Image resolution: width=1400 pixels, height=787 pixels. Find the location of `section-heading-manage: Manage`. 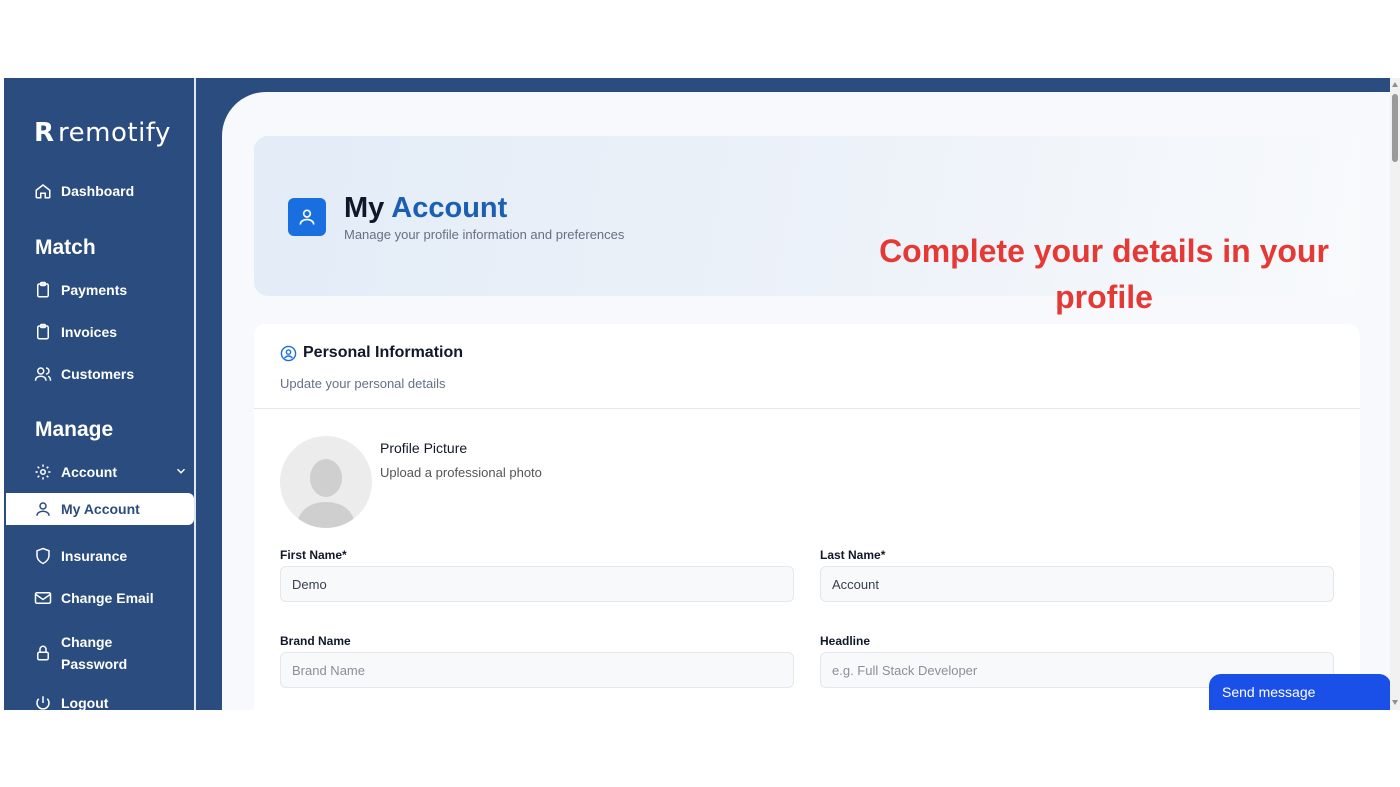

section-heading-manage: Manage is located at coordinates (74, 429).